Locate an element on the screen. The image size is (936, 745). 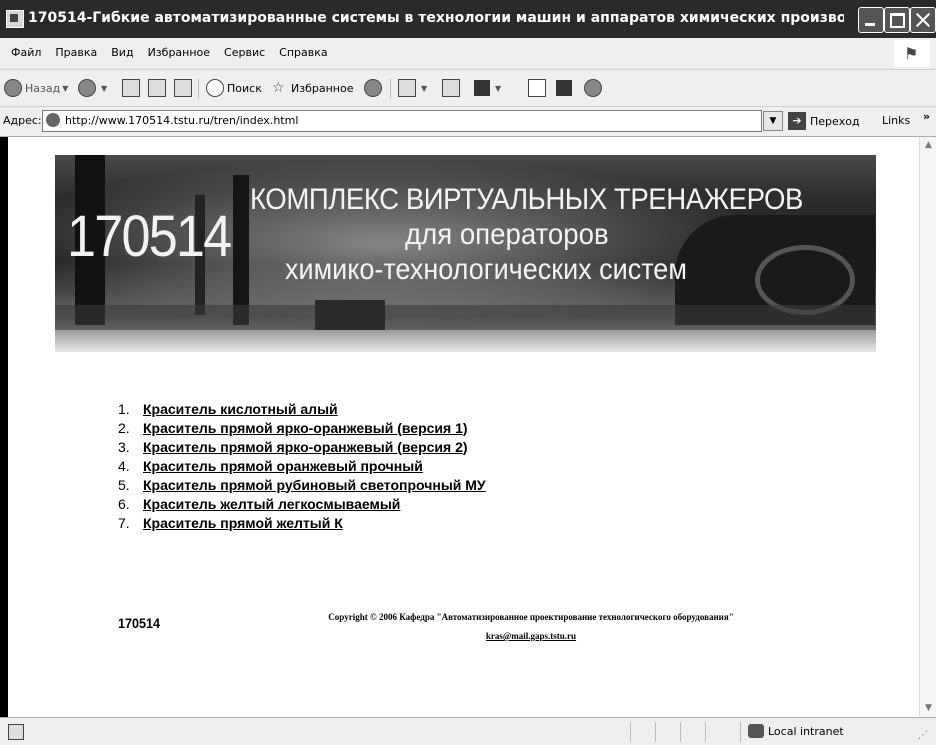
scroll-up-icon: ▲ is located at coordinates (928, 145).